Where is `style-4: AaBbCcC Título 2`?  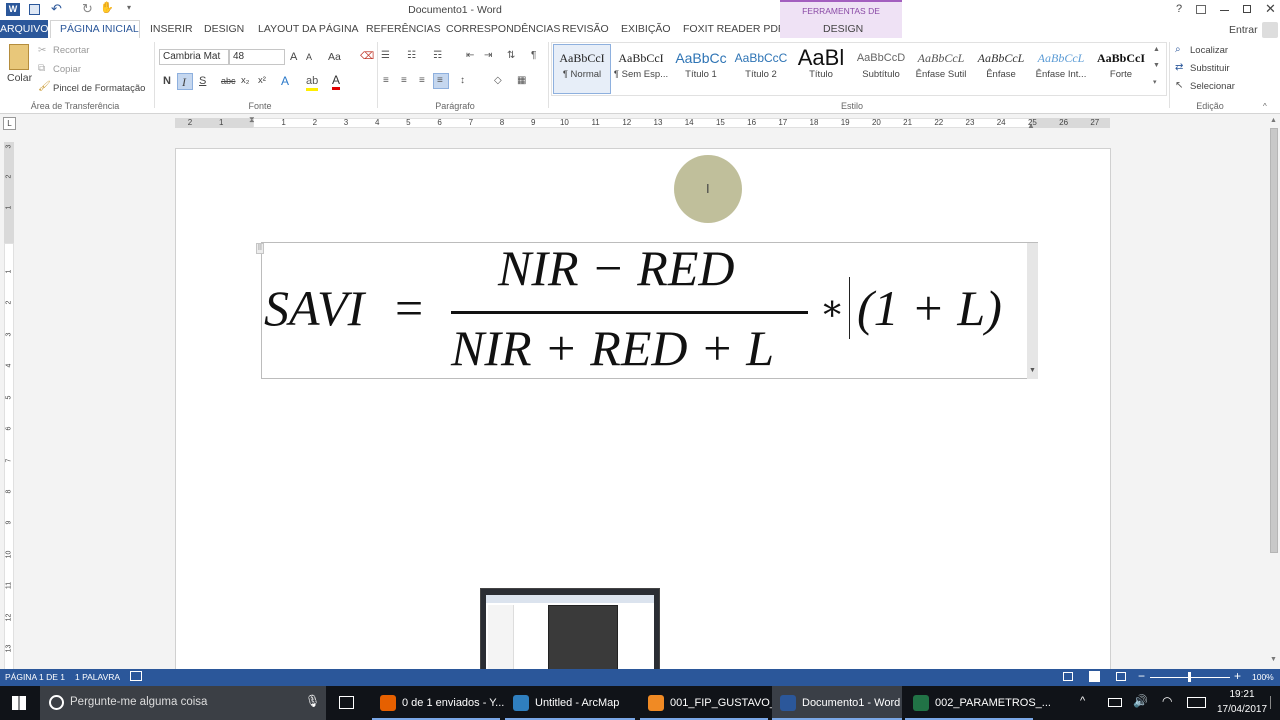
style-4: AaBbCcC Título 2 is located at coordinates (761, 67).